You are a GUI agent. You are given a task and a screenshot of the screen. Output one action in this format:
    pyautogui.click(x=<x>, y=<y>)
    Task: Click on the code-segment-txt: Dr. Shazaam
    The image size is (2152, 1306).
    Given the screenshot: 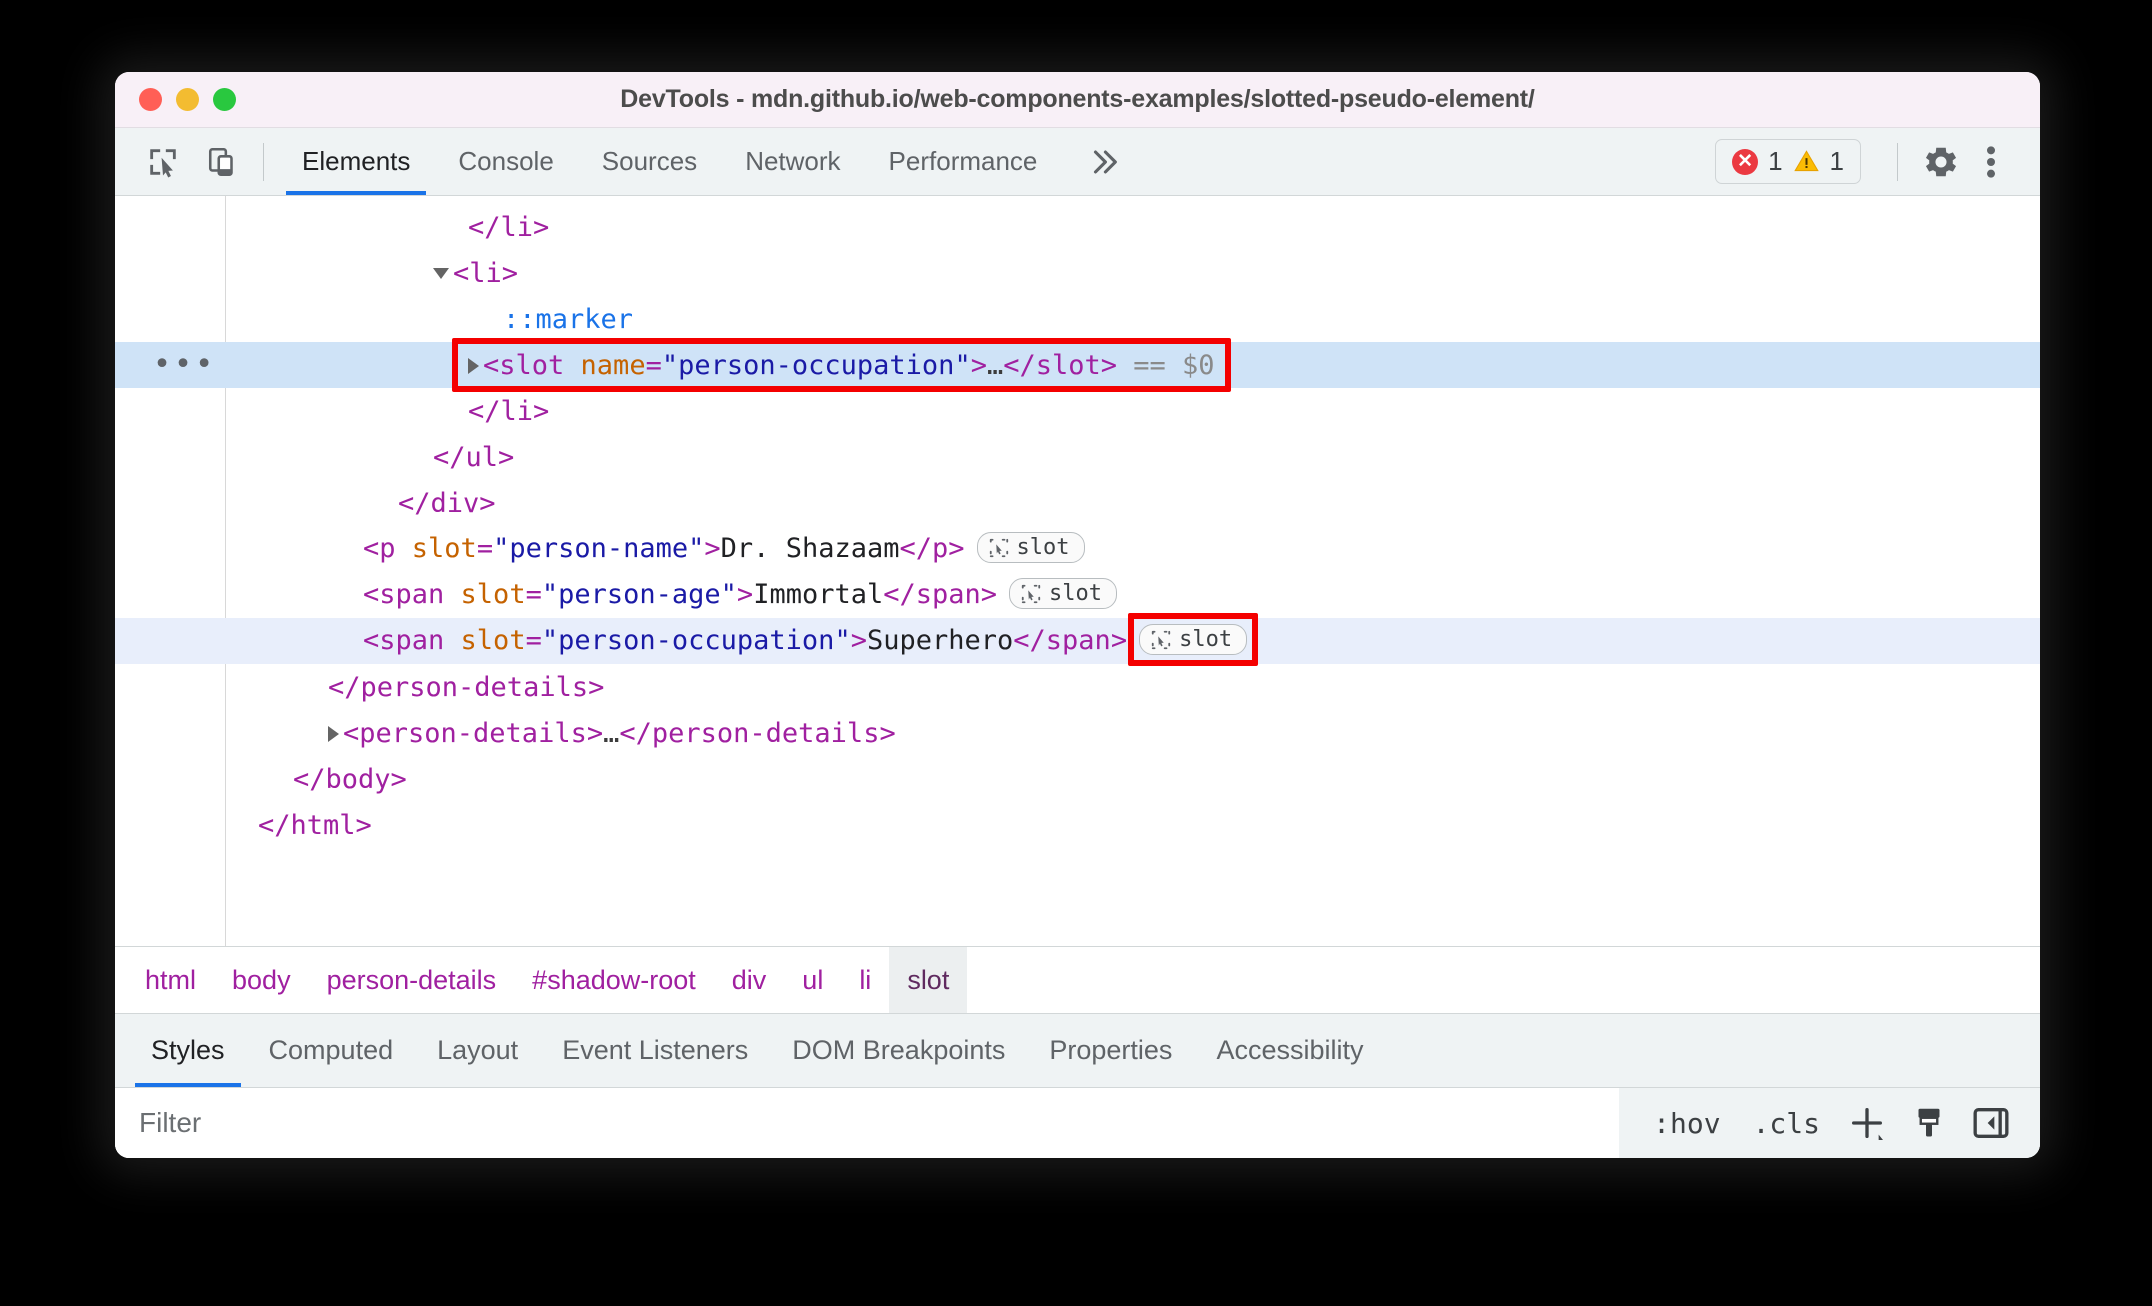 What is the action you would take?
    pyautogui.click(x=810, y=548)
    